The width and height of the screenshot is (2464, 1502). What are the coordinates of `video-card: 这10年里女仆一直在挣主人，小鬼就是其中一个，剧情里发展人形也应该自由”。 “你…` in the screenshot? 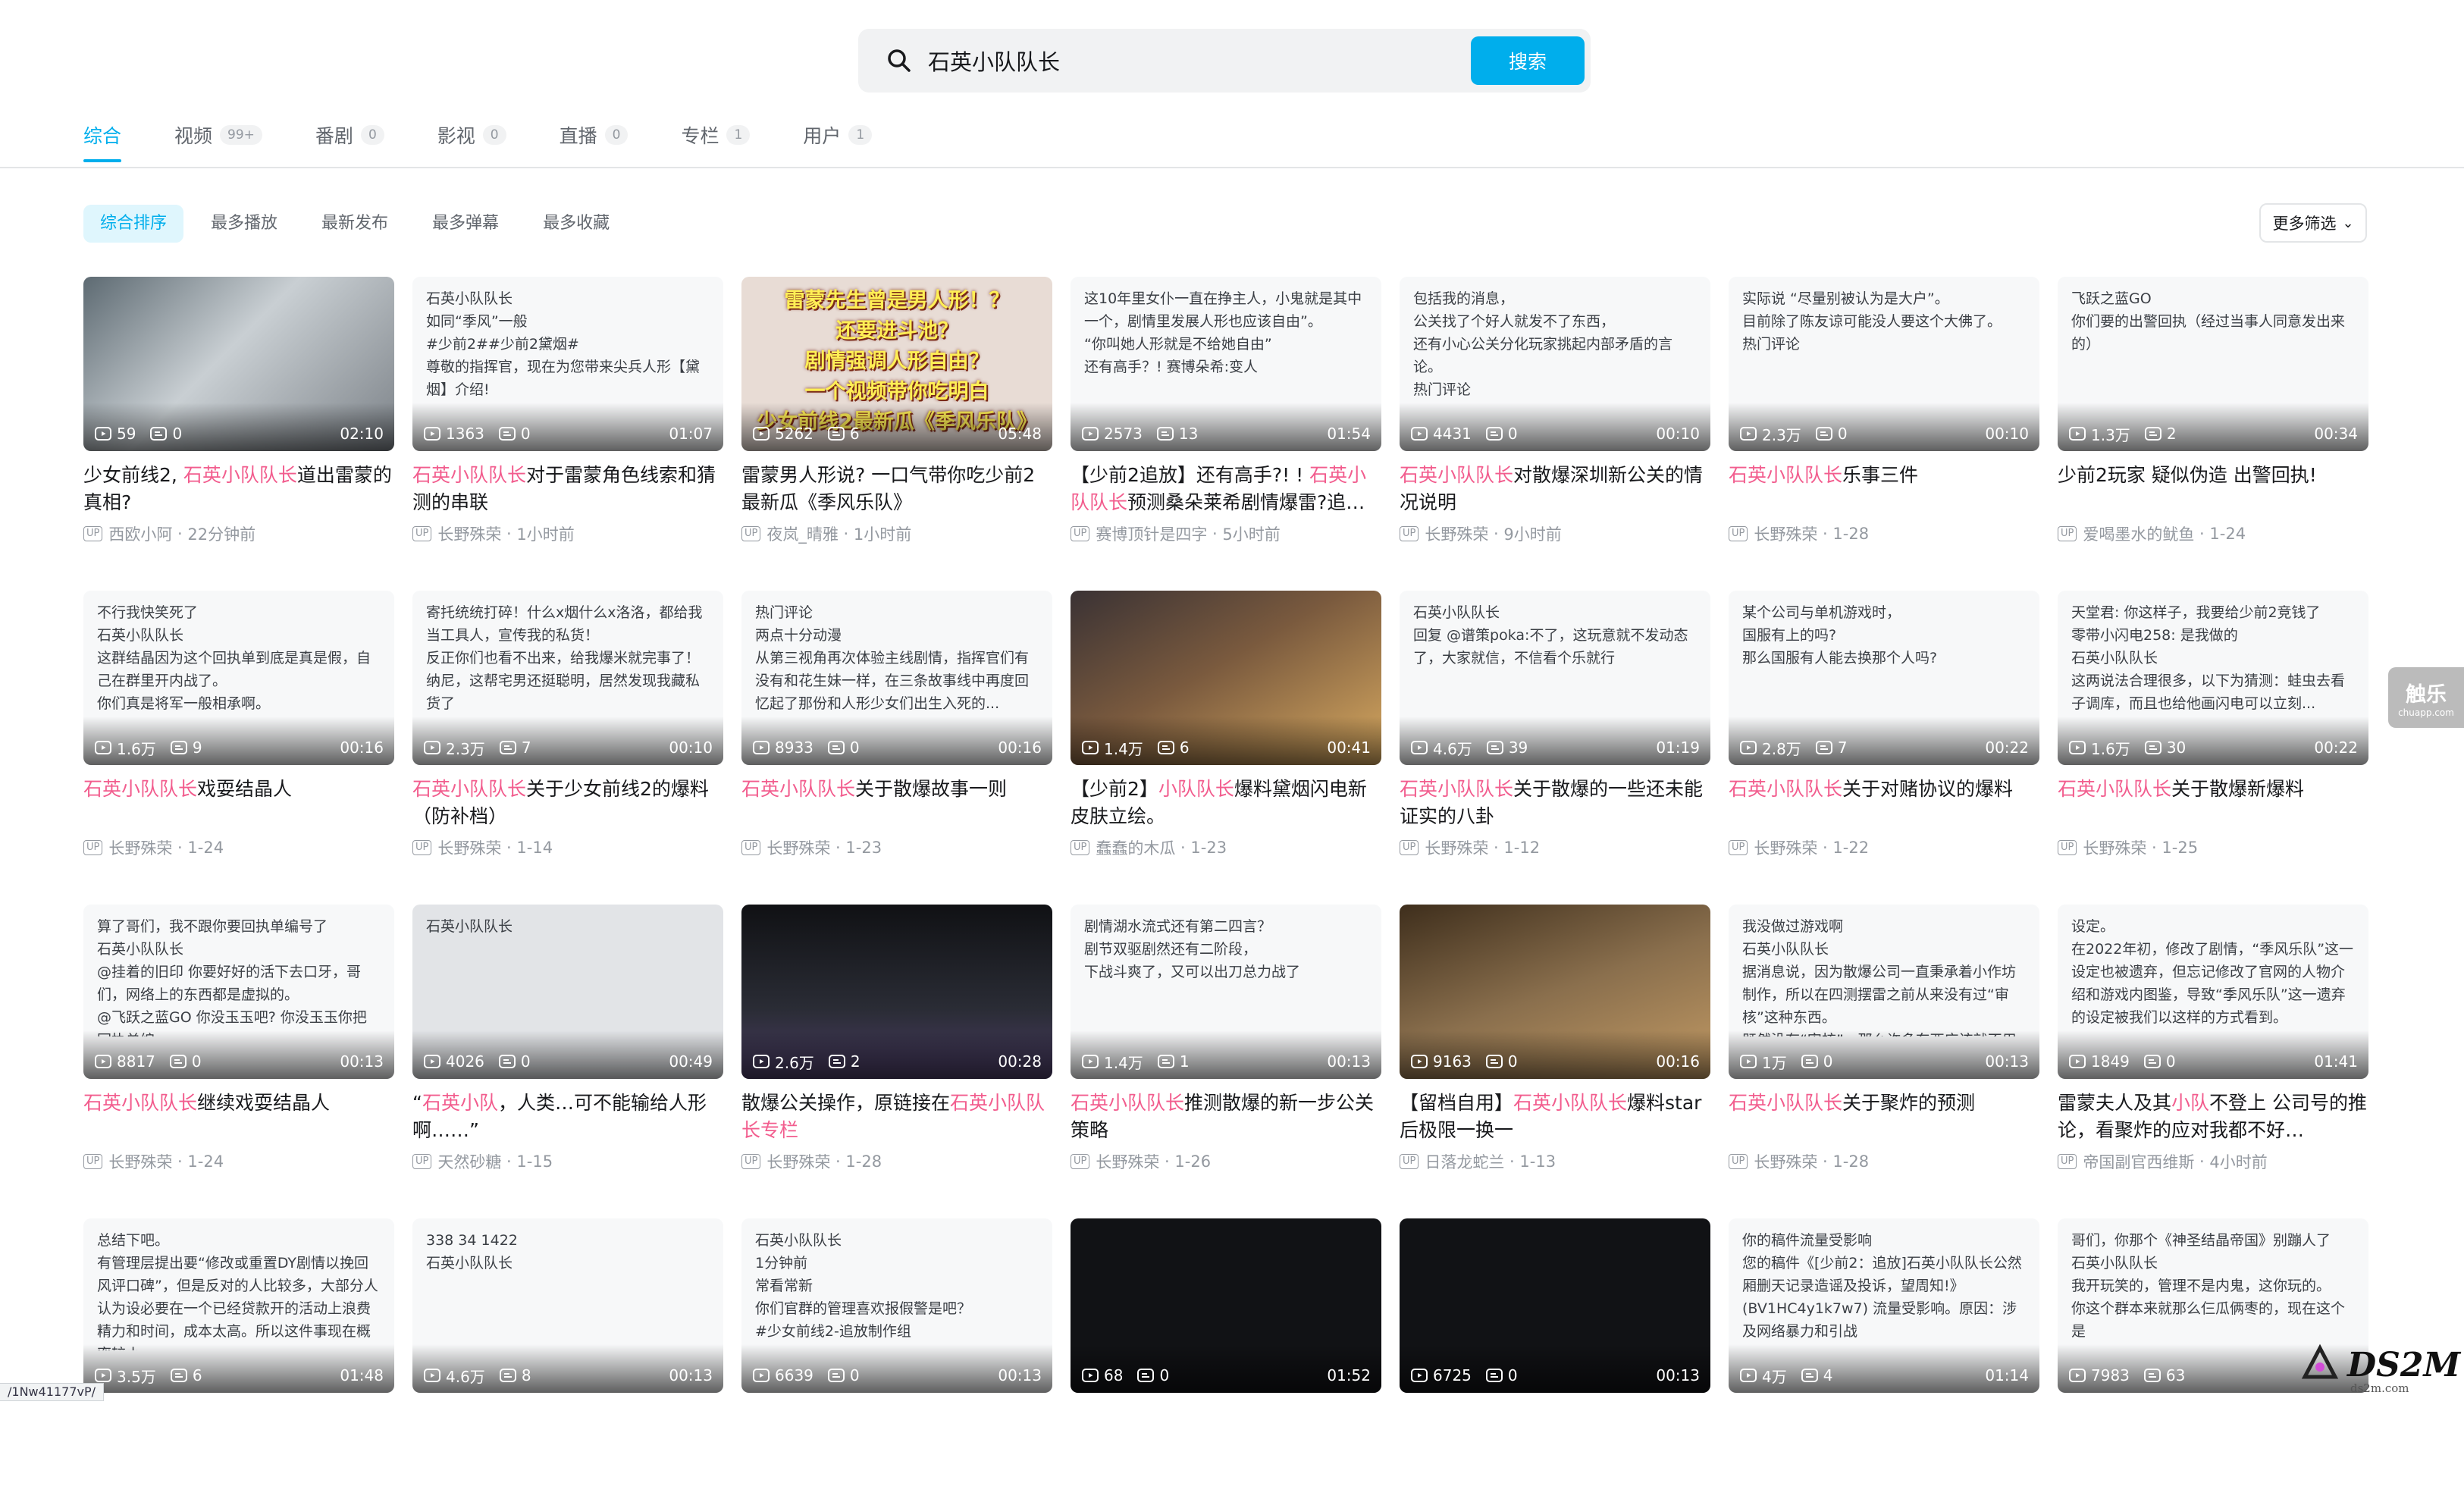 It's located at (1226, 419).